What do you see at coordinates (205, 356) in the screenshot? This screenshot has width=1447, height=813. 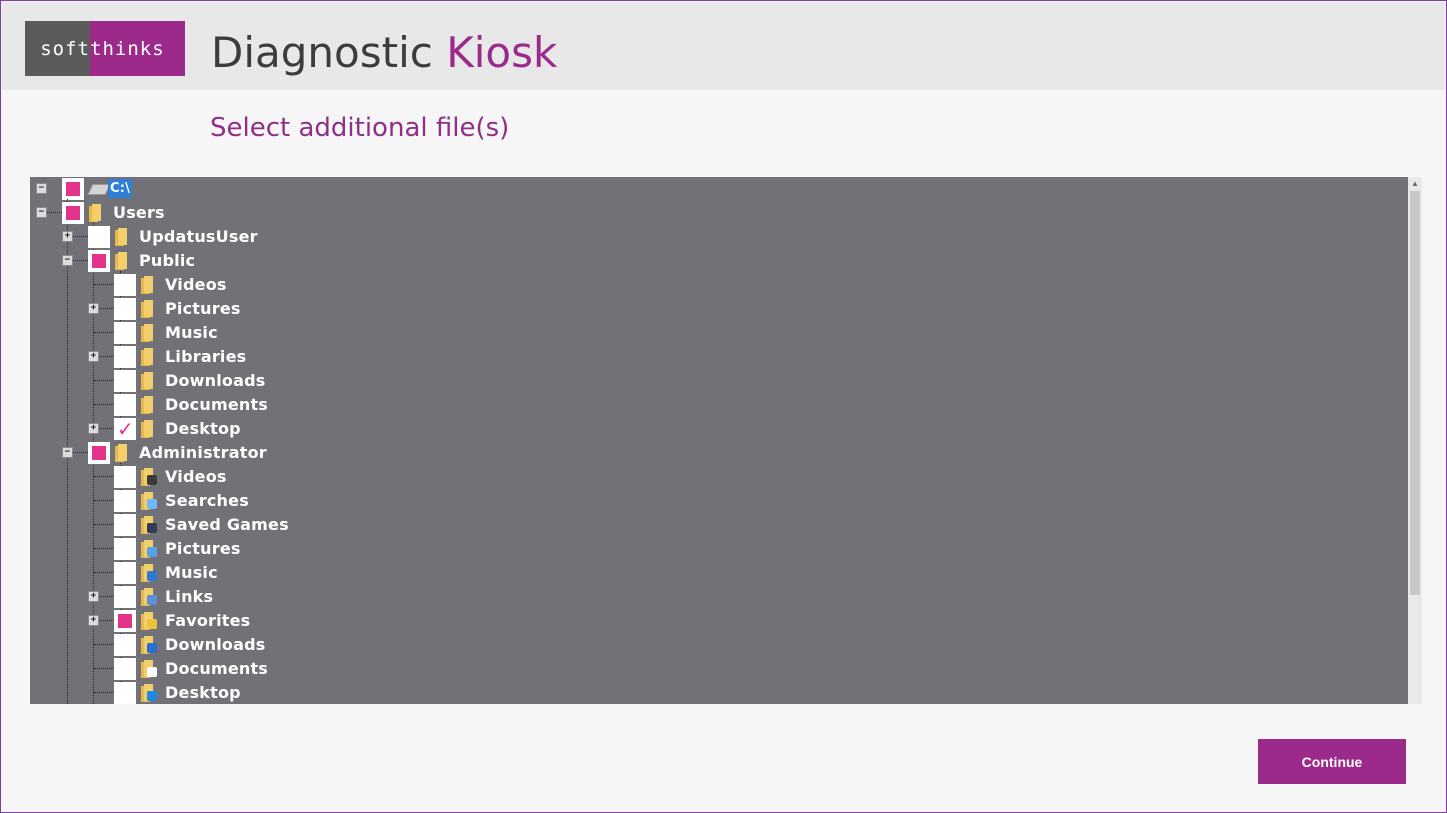 I see `tree-item-label: Libraries` at bounding box center [205, 356].